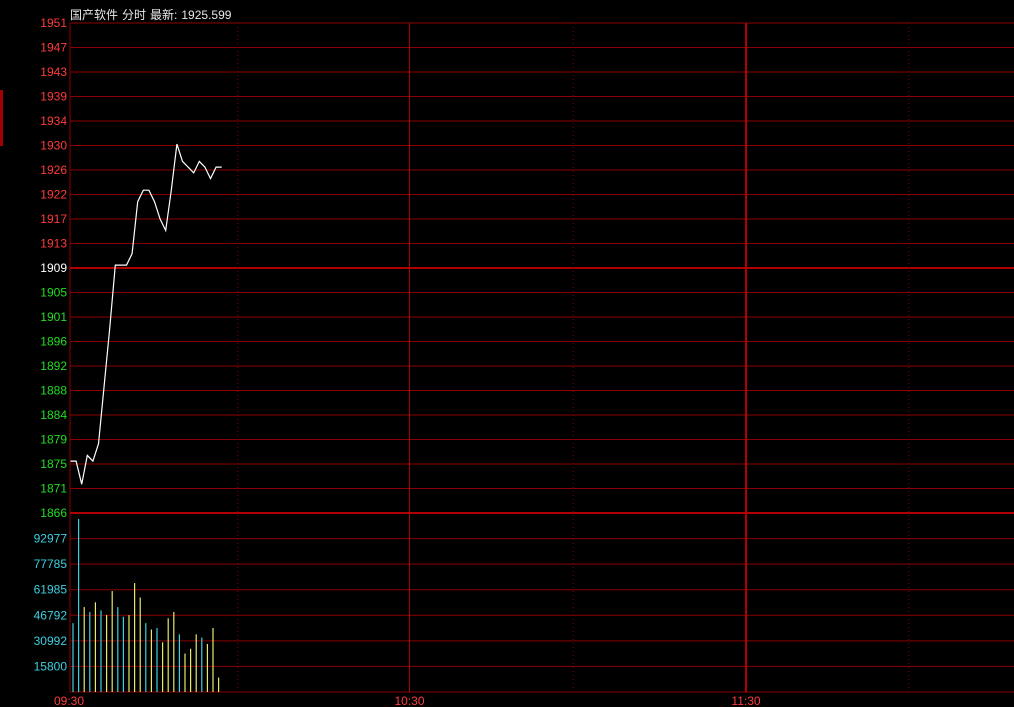 Image resolution: width=1014 pixels, height=707 pixels. Describe the element at coordinates (53, 440) in the screenshot. I see `price-tick-label: 1879` at that location.